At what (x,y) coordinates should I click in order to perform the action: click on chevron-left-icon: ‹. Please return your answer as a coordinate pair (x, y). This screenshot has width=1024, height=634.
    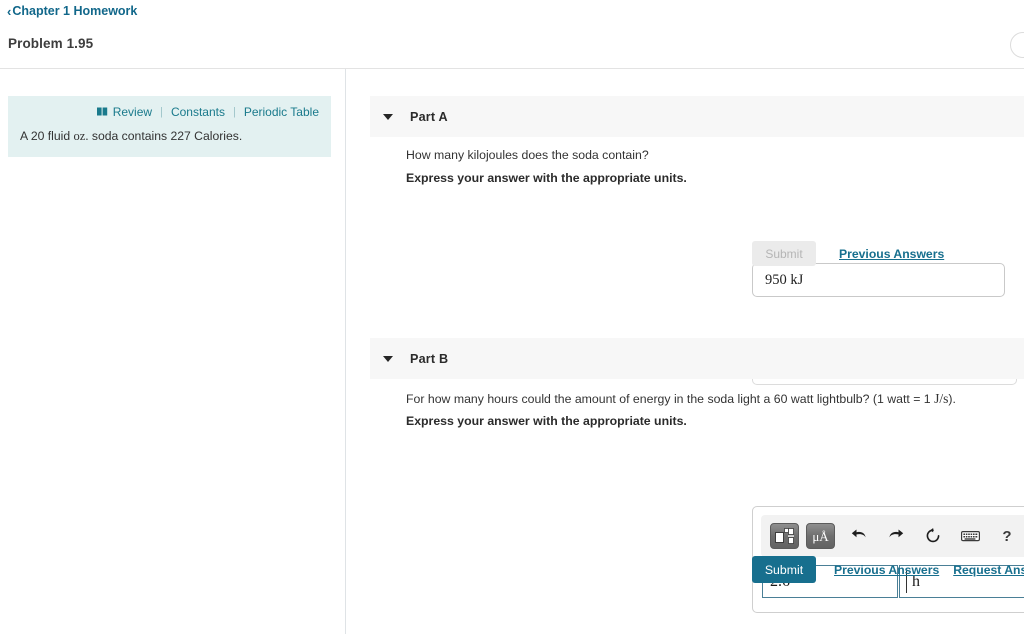
    Looking at the image, I should click on (9, 11).